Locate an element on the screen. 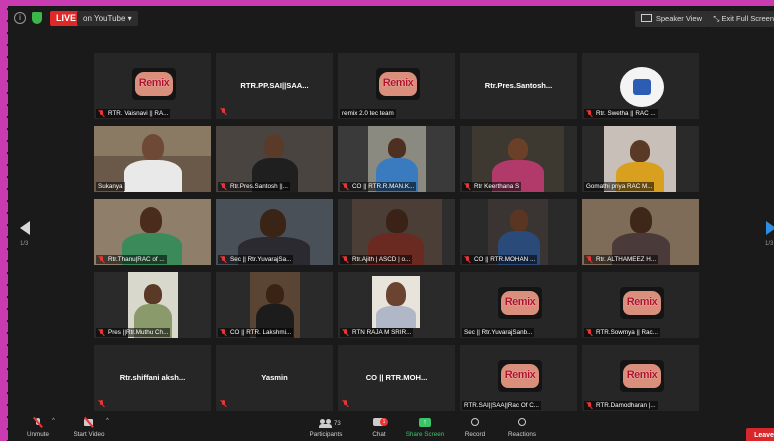 This screenshot has width=774, height=441. participants-count: 73 is located at coordinates (337, 424).